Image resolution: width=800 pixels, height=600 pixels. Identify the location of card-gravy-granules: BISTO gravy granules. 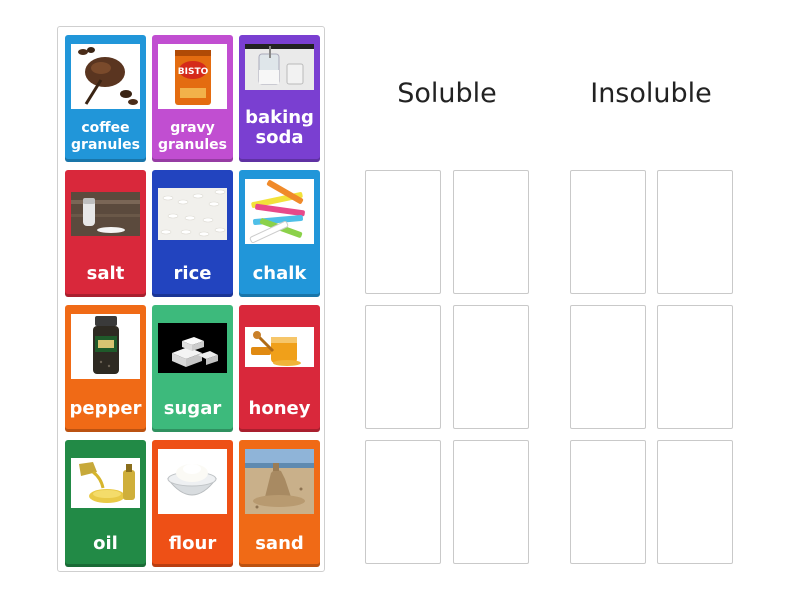
(192, 98).